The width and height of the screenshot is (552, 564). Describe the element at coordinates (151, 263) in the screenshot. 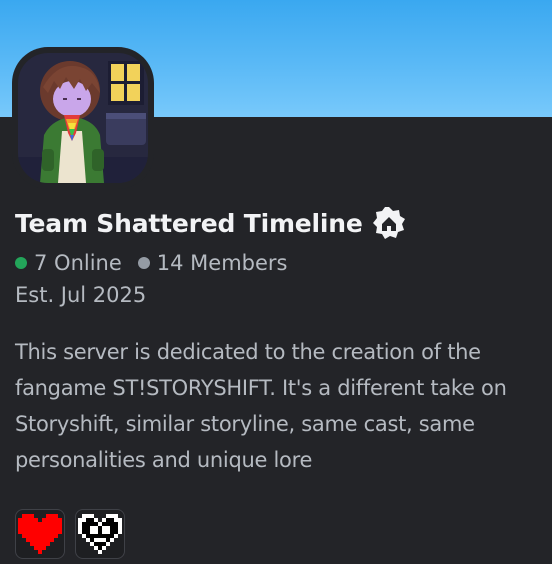

I see `server-stats: 7 Online 14 Members` at that location.